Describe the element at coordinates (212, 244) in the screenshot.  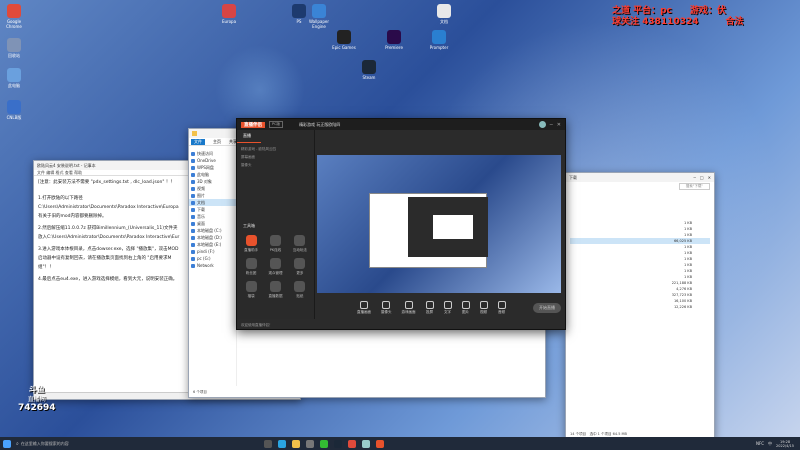
I see `sidebar-item: 本地磁盘 (E:)` at that location.